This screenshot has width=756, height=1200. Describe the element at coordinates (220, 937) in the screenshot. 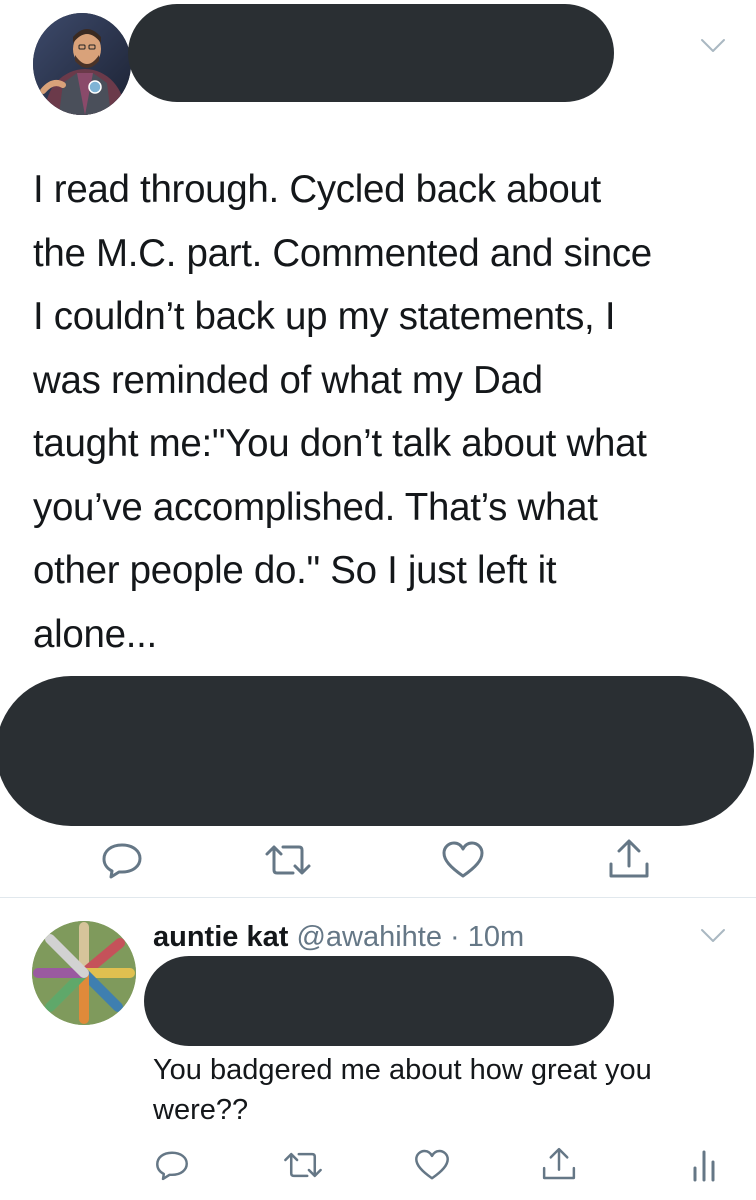

I see `reply-display-name: auntie kat` at that location.